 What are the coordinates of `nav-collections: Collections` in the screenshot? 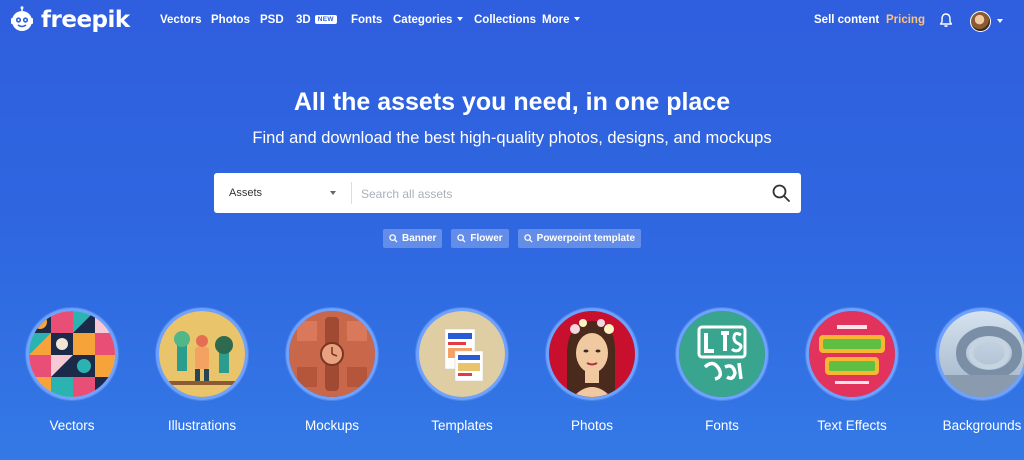 It's located at (505, 20).